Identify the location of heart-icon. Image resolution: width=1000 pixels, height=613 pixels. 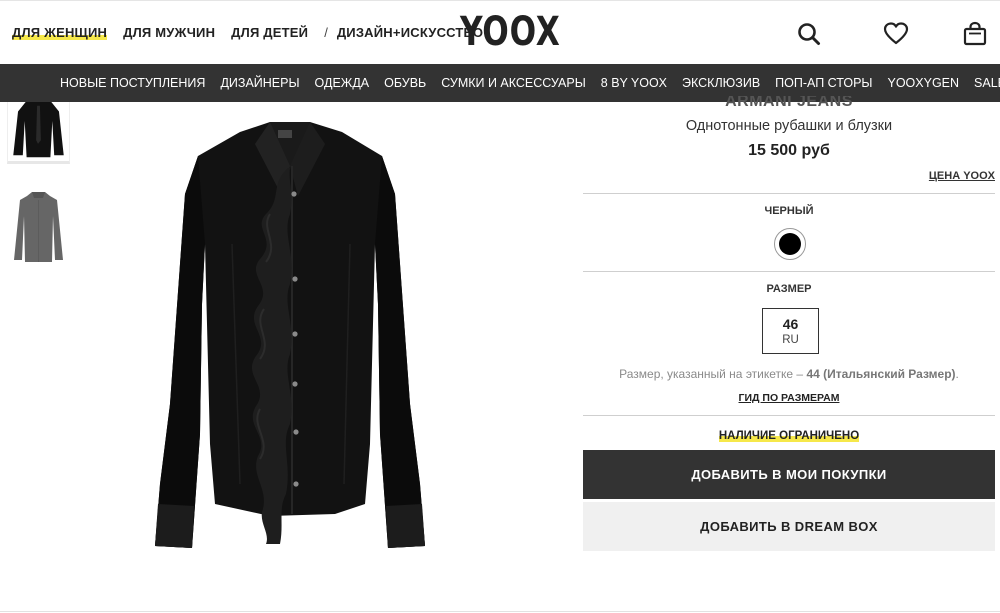
(896, 34).